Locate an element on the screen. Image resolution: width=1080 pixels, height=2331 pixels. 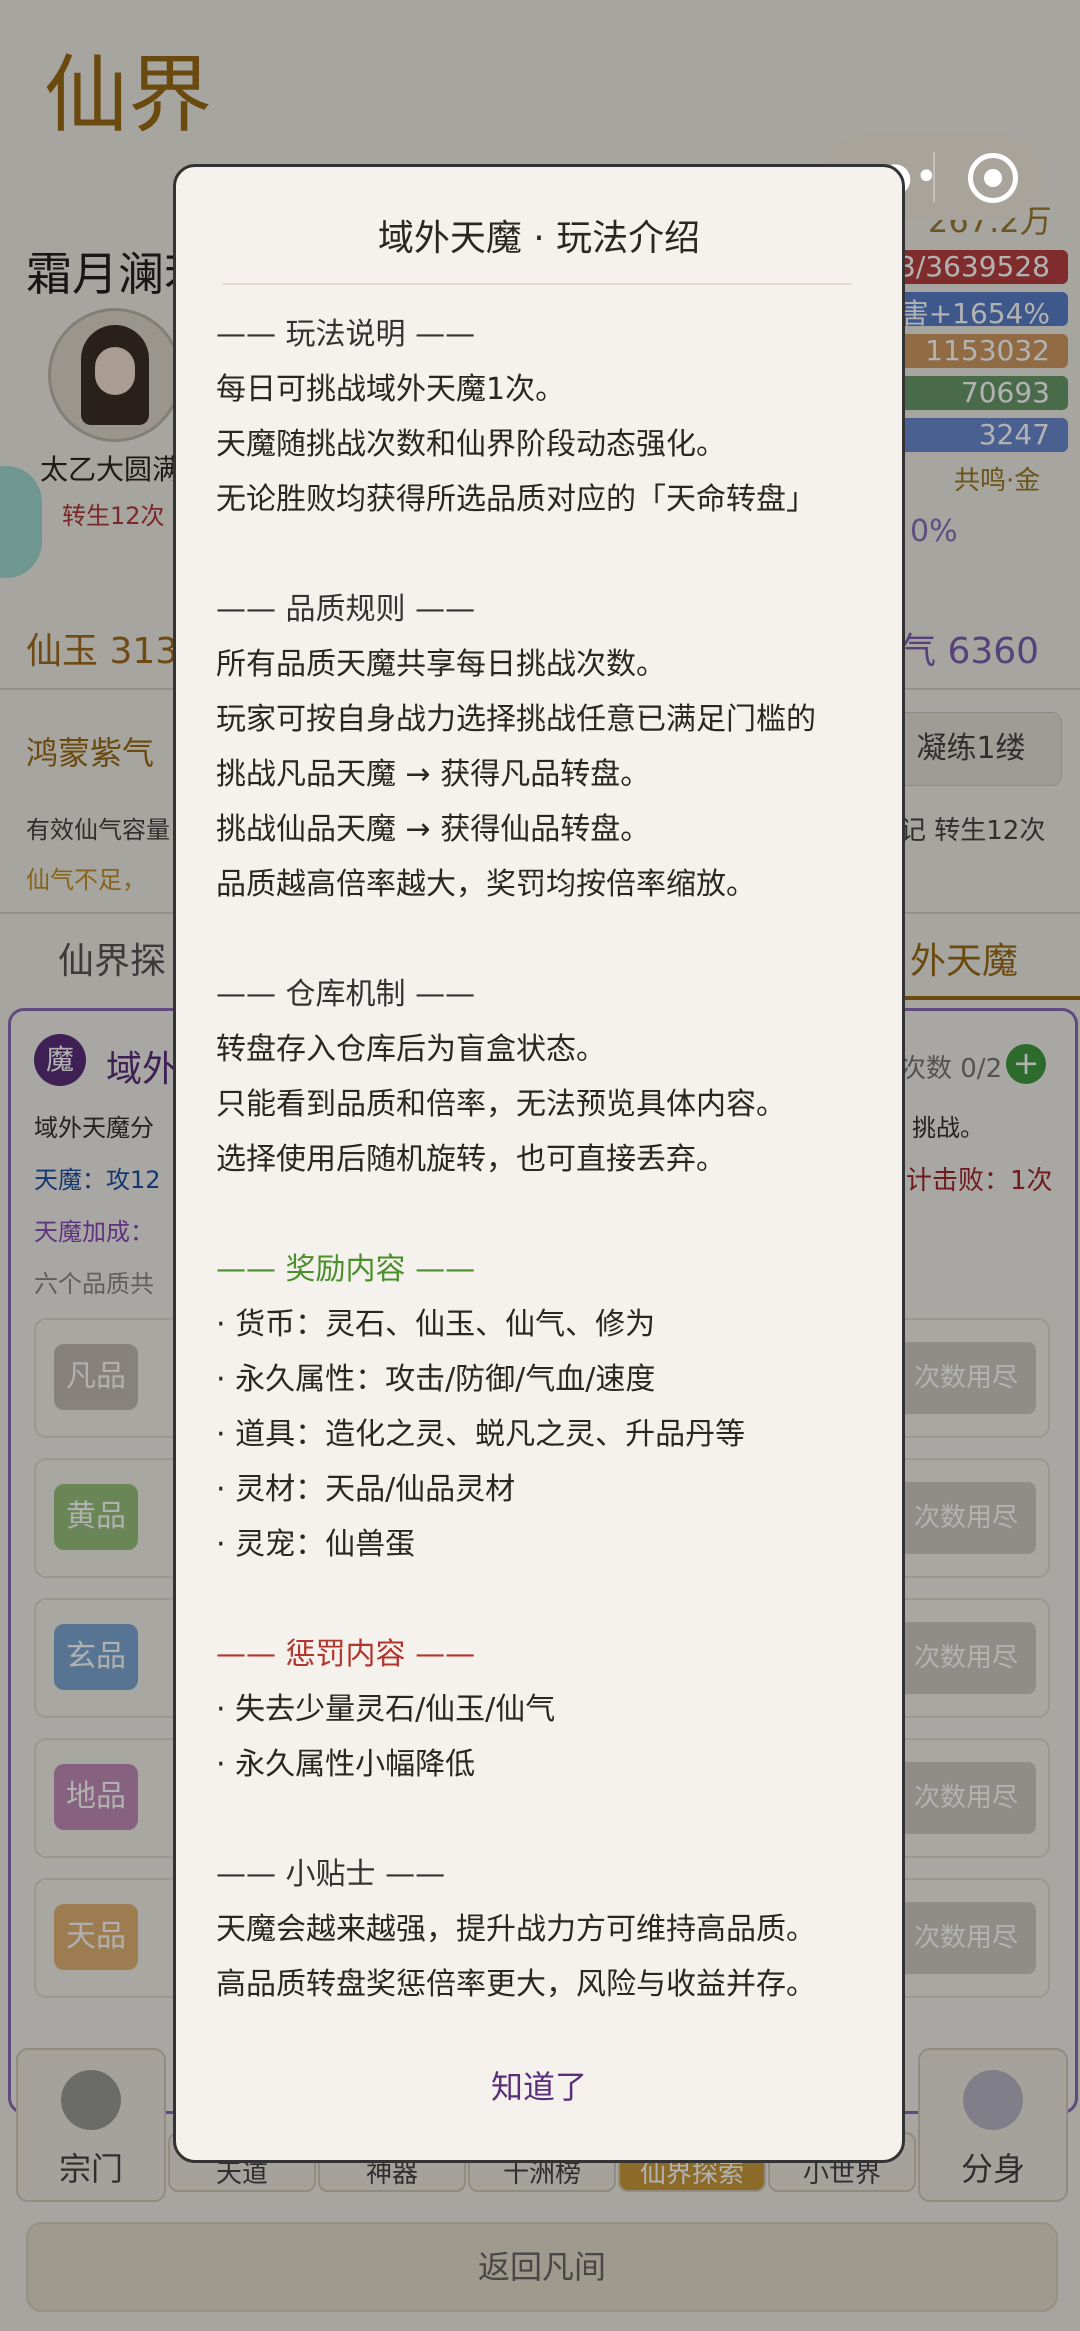
rule-line: 天魔随挑战次数和仙界阶段动态强化。 is located at coordinates (471, 444).